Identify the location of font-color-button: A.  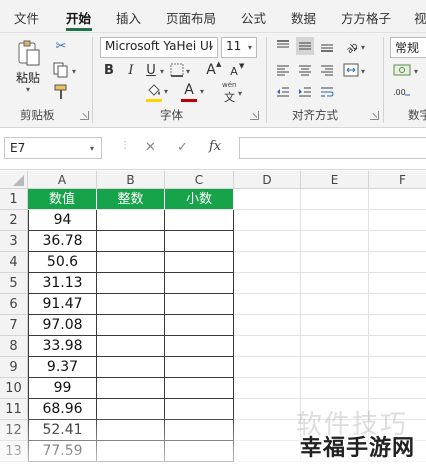
(189, 90).